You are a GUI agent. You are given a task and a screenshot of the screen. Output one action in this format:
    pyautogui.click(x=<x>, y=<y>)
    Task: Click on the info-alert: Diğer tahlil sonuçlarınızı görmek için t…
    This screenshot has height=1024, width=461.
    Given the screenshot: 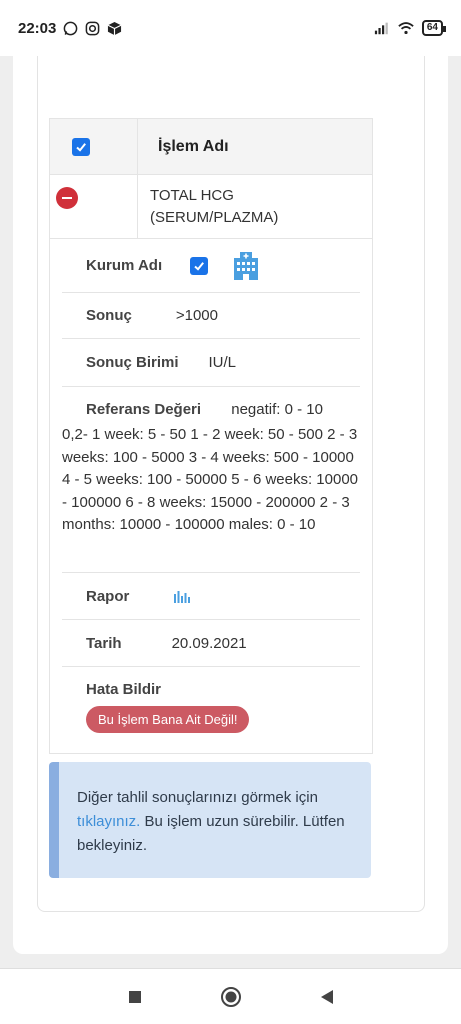 What is the action you would take?
    pyautogui.click(x=210, y=820)
    